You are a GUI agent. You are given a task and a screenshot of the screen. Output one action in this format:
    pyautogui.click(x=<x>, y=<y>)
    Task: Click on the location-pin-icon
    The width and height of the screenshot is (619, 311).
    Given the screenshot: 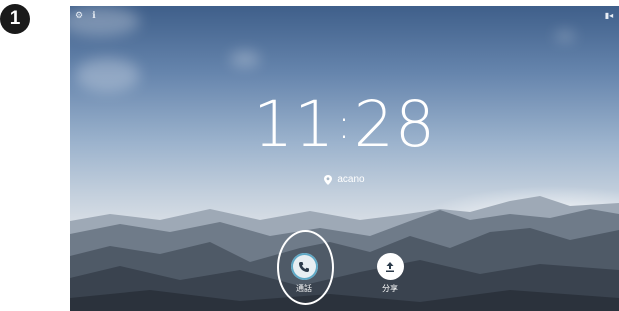 What is the action you would take?
    pyautogui.click(x=328, y=179)
    